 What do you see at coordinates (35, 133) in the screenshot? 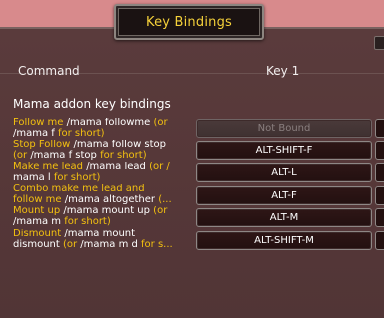
I see `label-segment: /mama f` at bounding box center [35, 133].